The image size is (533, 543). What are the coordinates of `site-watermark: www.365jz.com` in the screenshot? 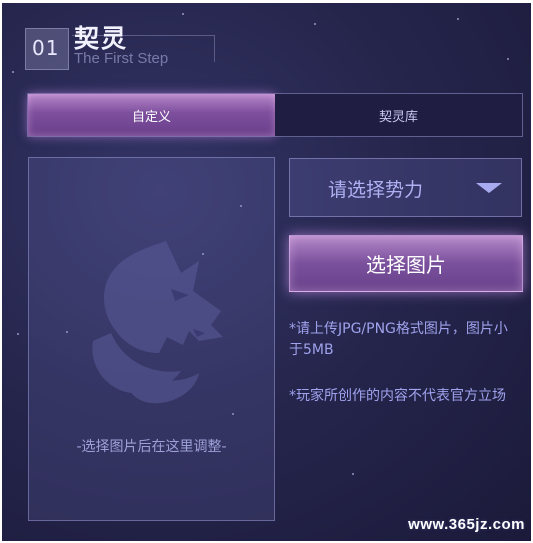 It's located at (466, 524).